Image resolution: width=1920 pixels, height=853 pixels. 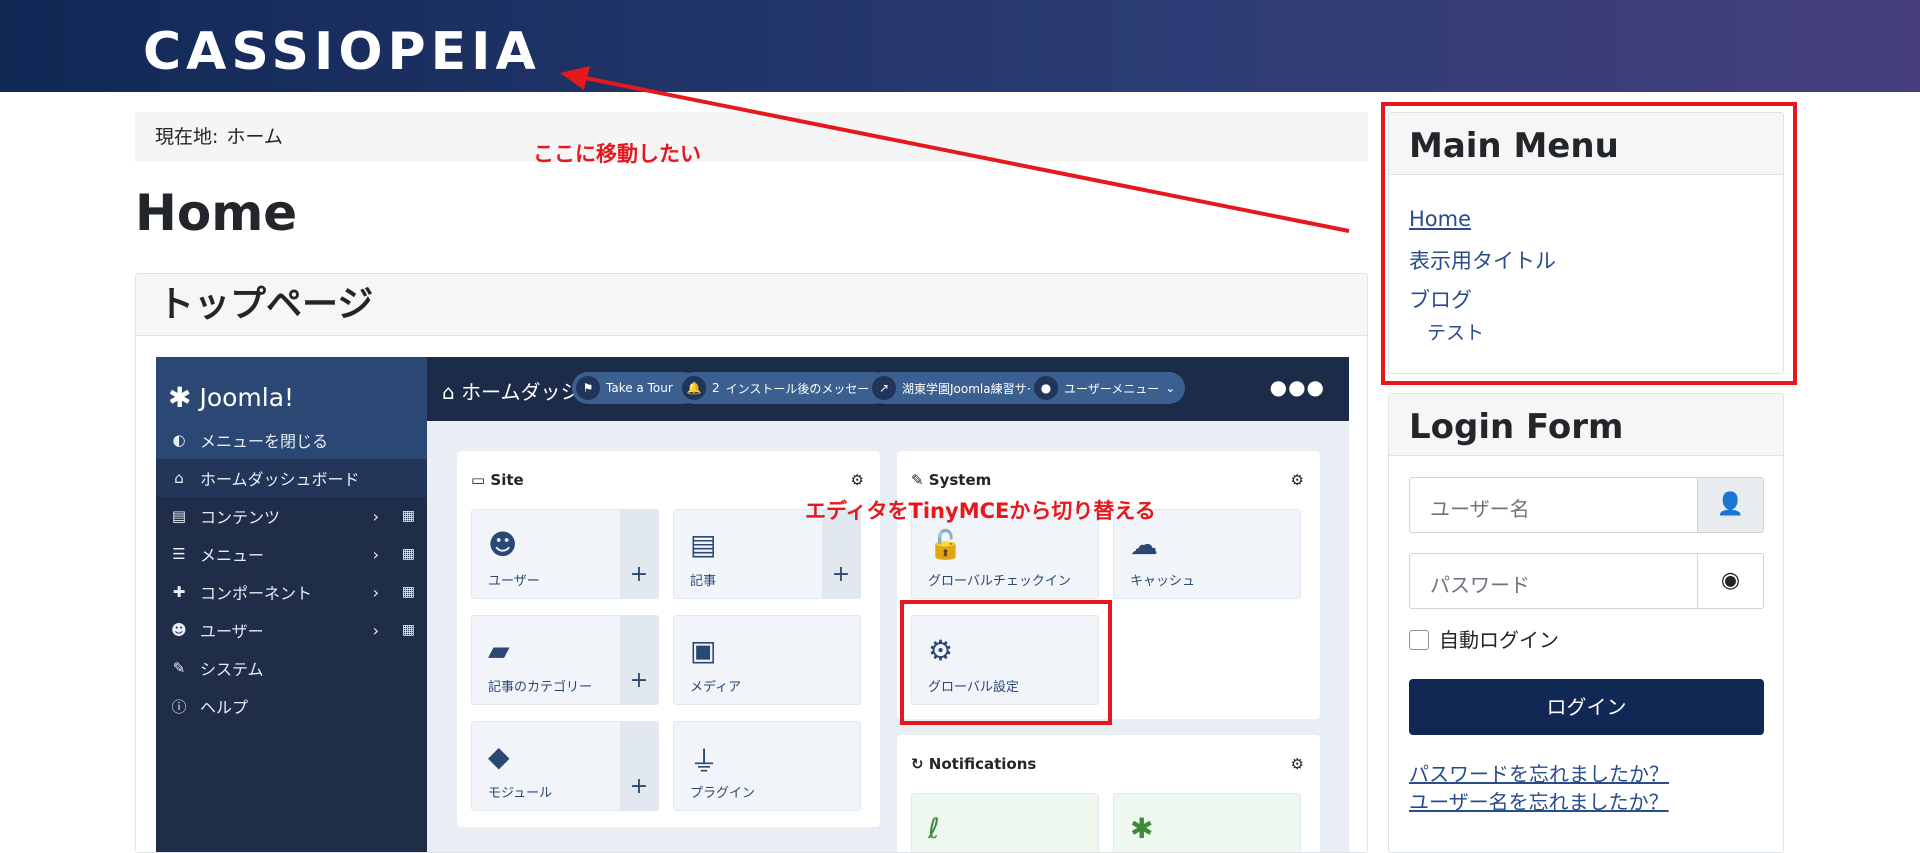 I want to click on joomla-icon: ✱, so click(x=1142, y=828).